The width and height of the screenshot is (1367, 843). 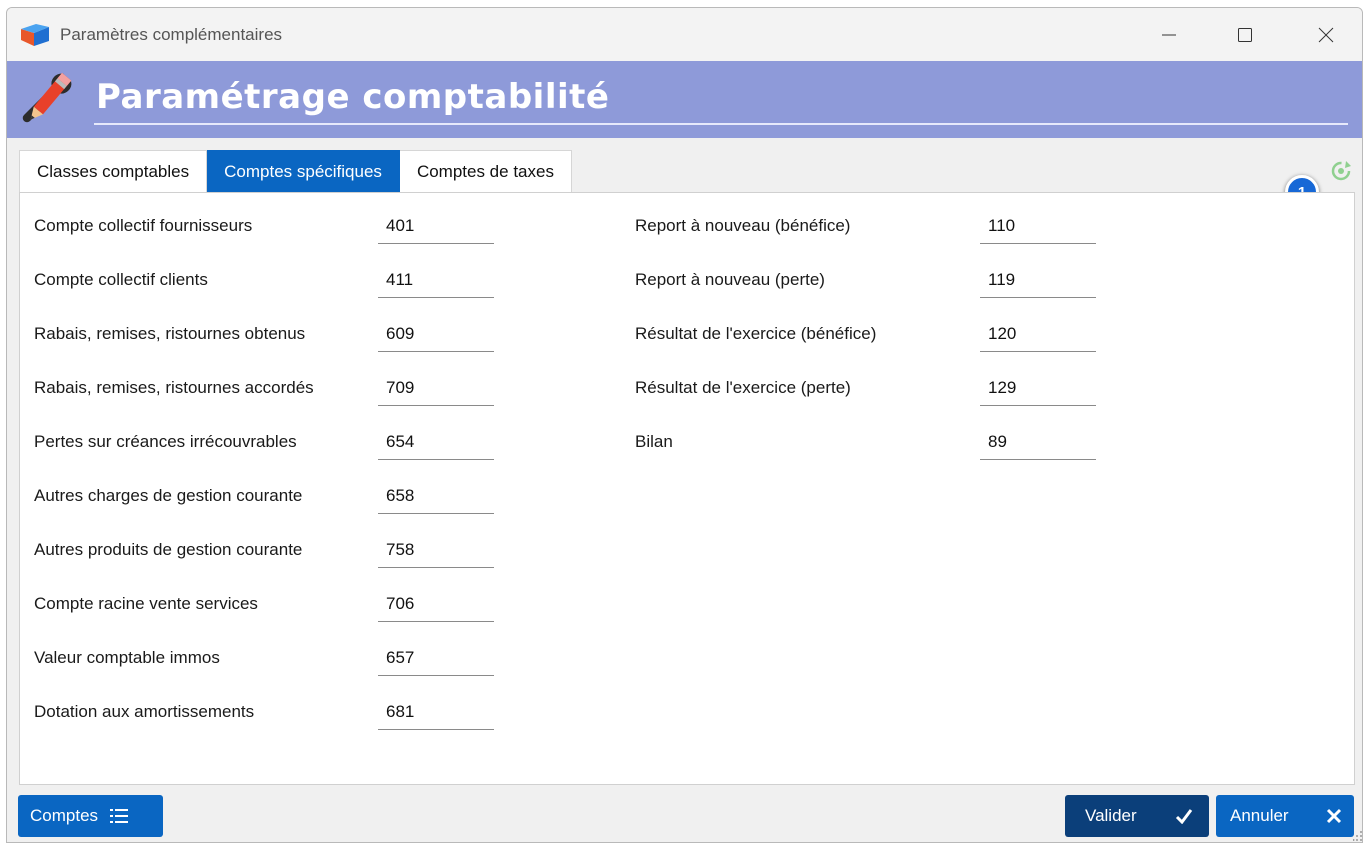 What do you see at coordinates (436, 441) in the screenshot?
I see `account-input: 654` at bounding box center [436, 441].